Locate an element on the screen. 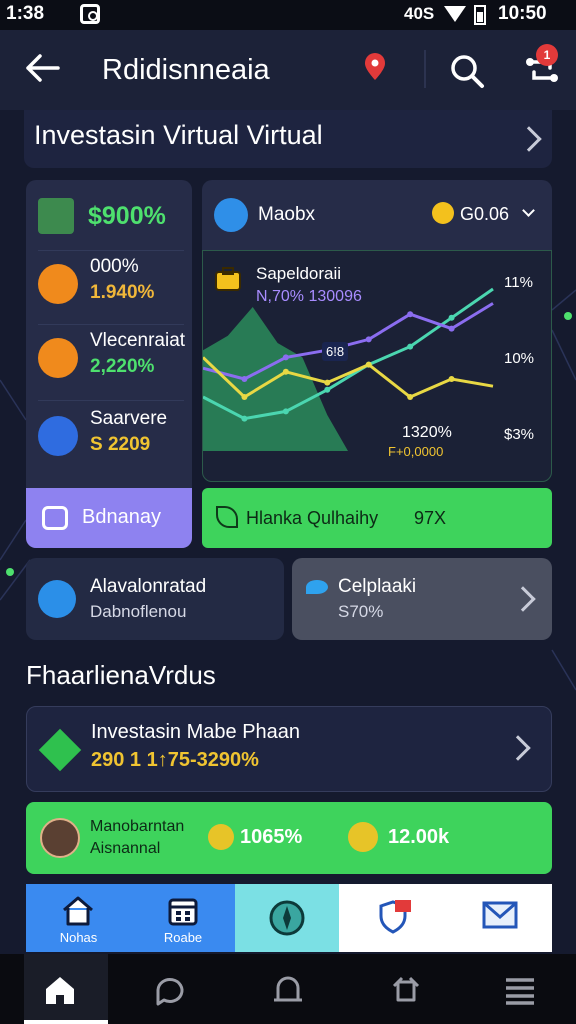 The width and height of the screenshot is (576, 1024). asset-name: Maobx is located at coordinates (287, 214).